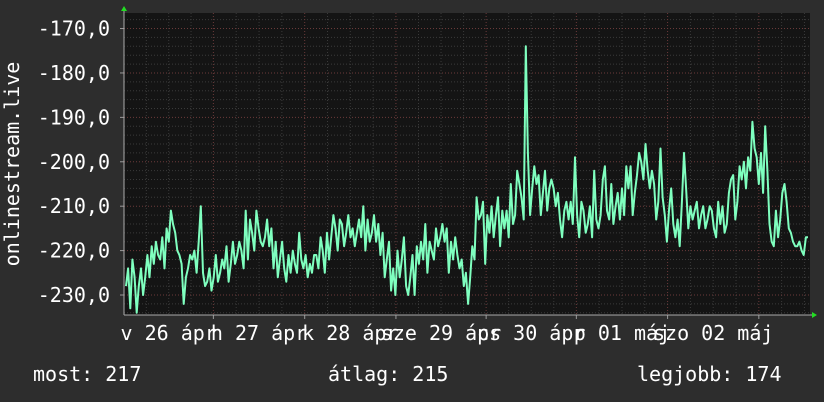 This screenshot has height=402, width=824. What do you see at coordinates (87, 374) in the screenshot?
I see `stat-now: most: 217` at bounding box center [87, 374].